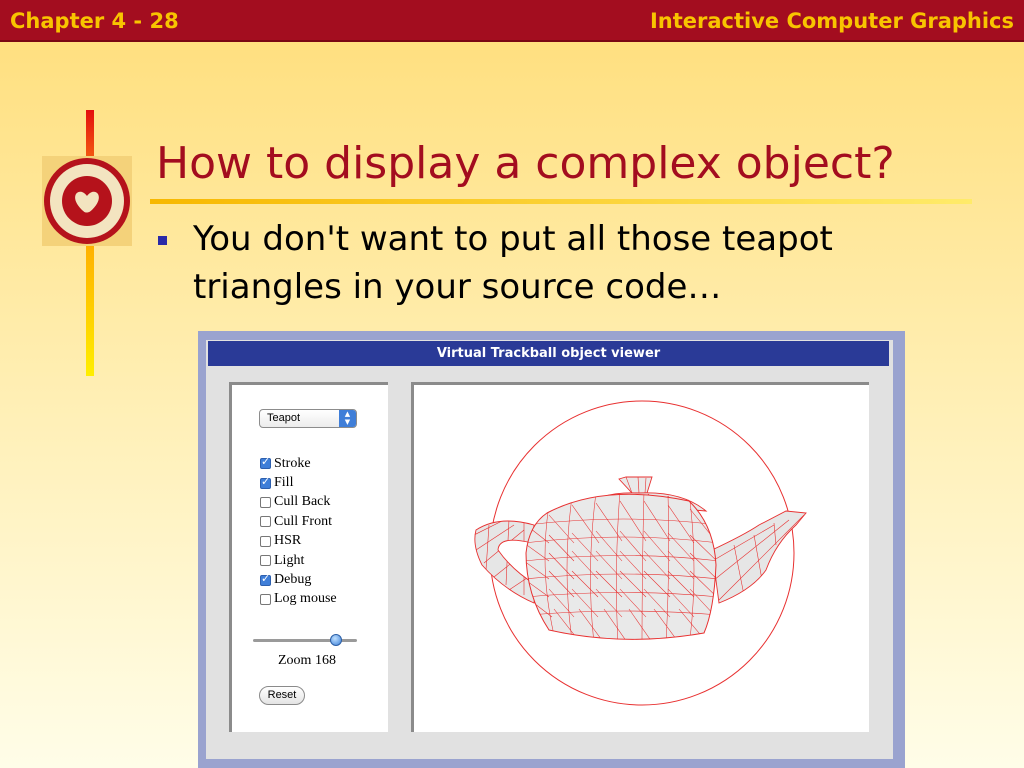  I want to click on seal-logo, so click(87, 201).